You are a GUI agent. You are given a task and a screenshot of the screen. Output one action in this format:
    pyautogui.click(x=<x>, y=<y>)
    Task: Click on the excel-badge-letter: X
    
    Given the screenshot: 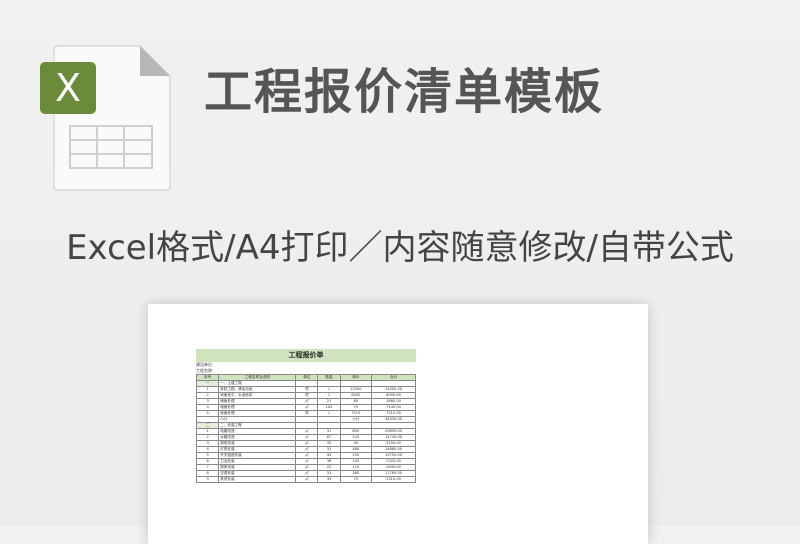 What is the action you would take?
    pyautogui.click(x=68, y=88)
    